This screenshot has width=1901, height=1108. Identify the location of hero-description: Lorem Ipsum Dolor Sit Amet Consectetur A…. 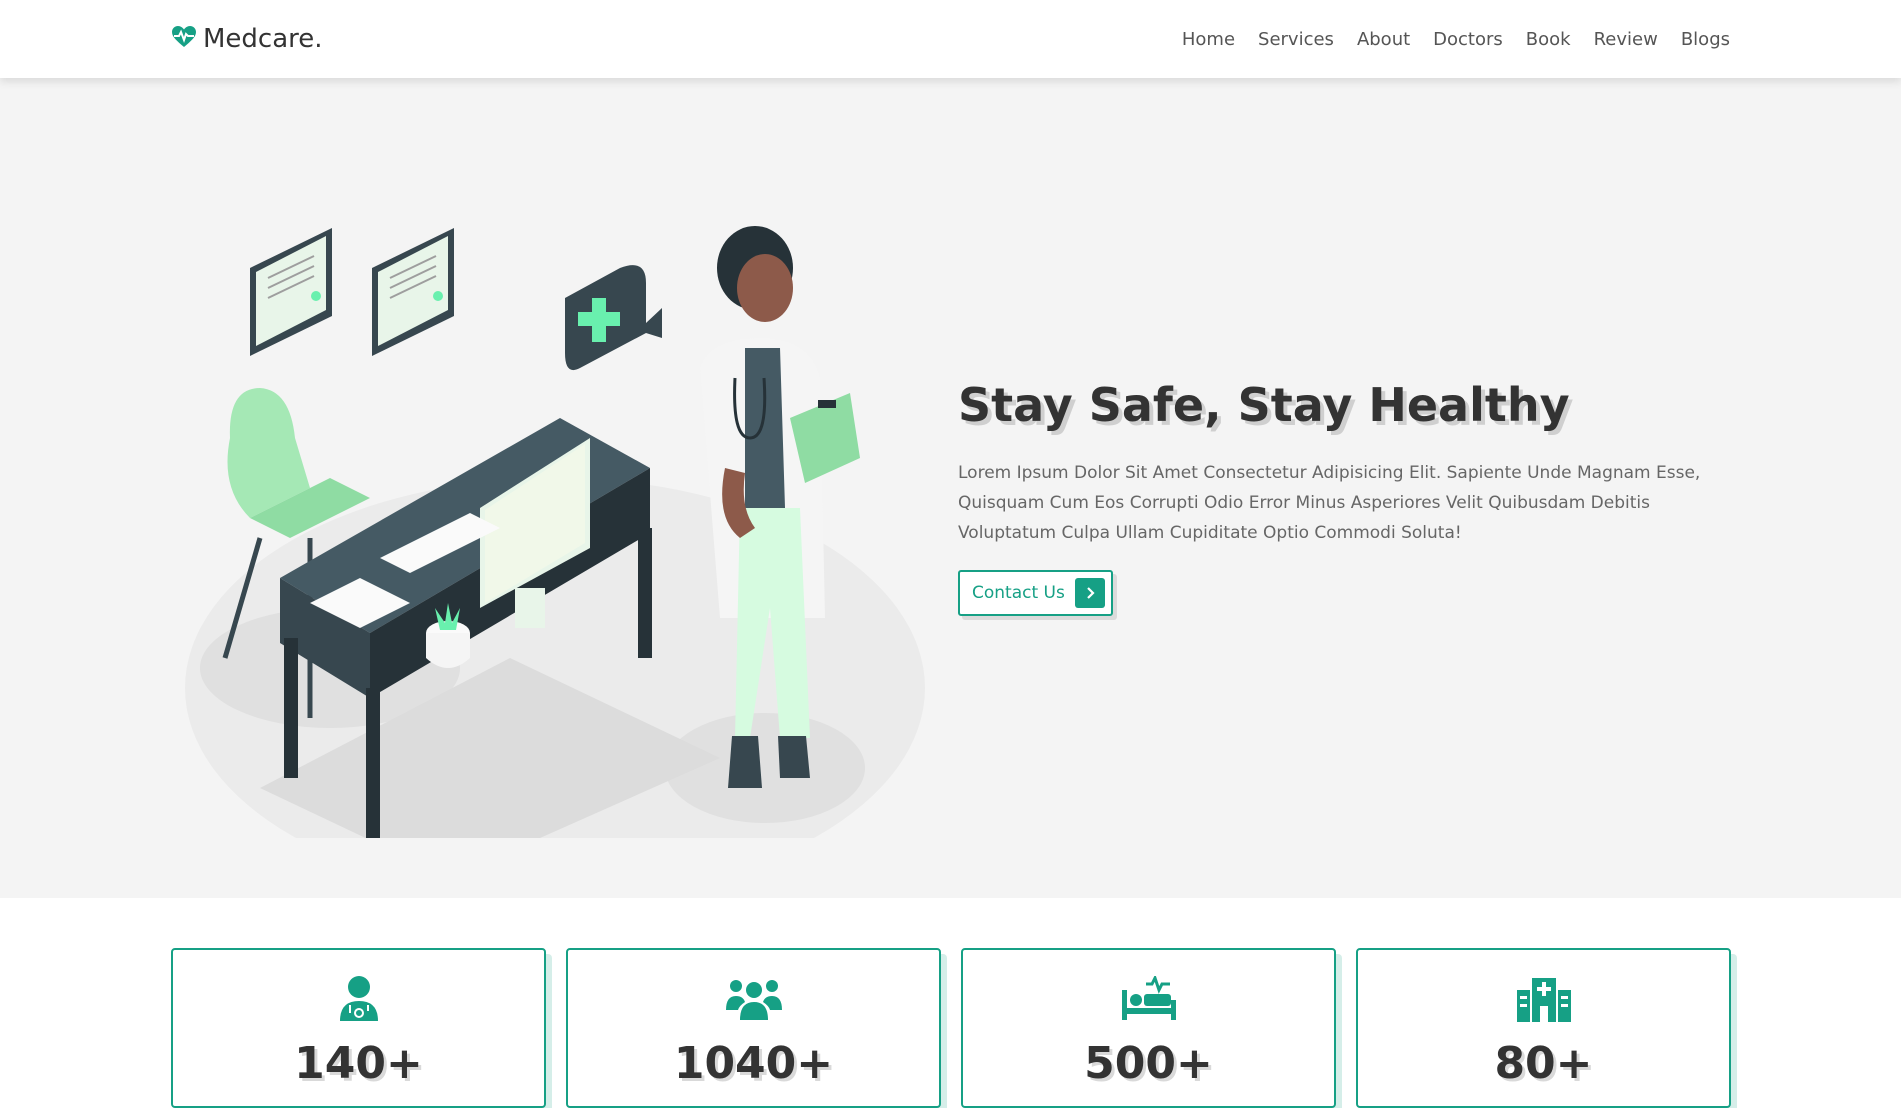
(1329, 503).